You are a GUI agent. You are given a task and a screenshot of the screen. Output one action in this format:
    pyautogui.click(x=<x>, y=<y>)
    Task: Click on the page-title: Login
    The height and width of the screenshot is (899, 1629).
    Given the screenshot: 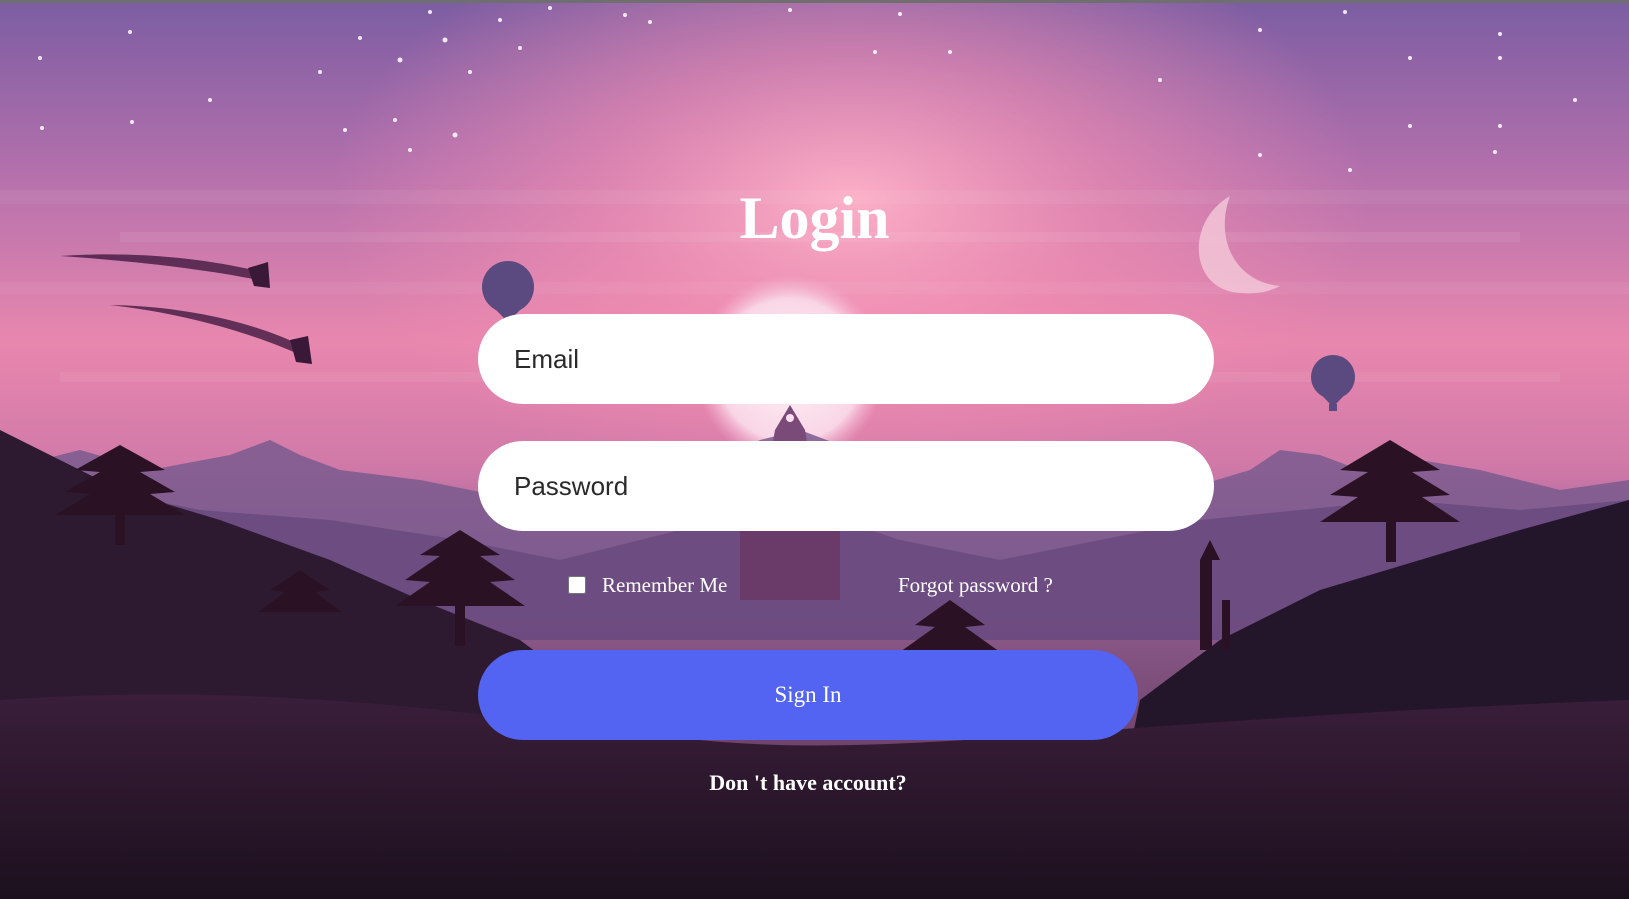 What is the action you would take?
    pyautogui.click(x=814, y=218)
    